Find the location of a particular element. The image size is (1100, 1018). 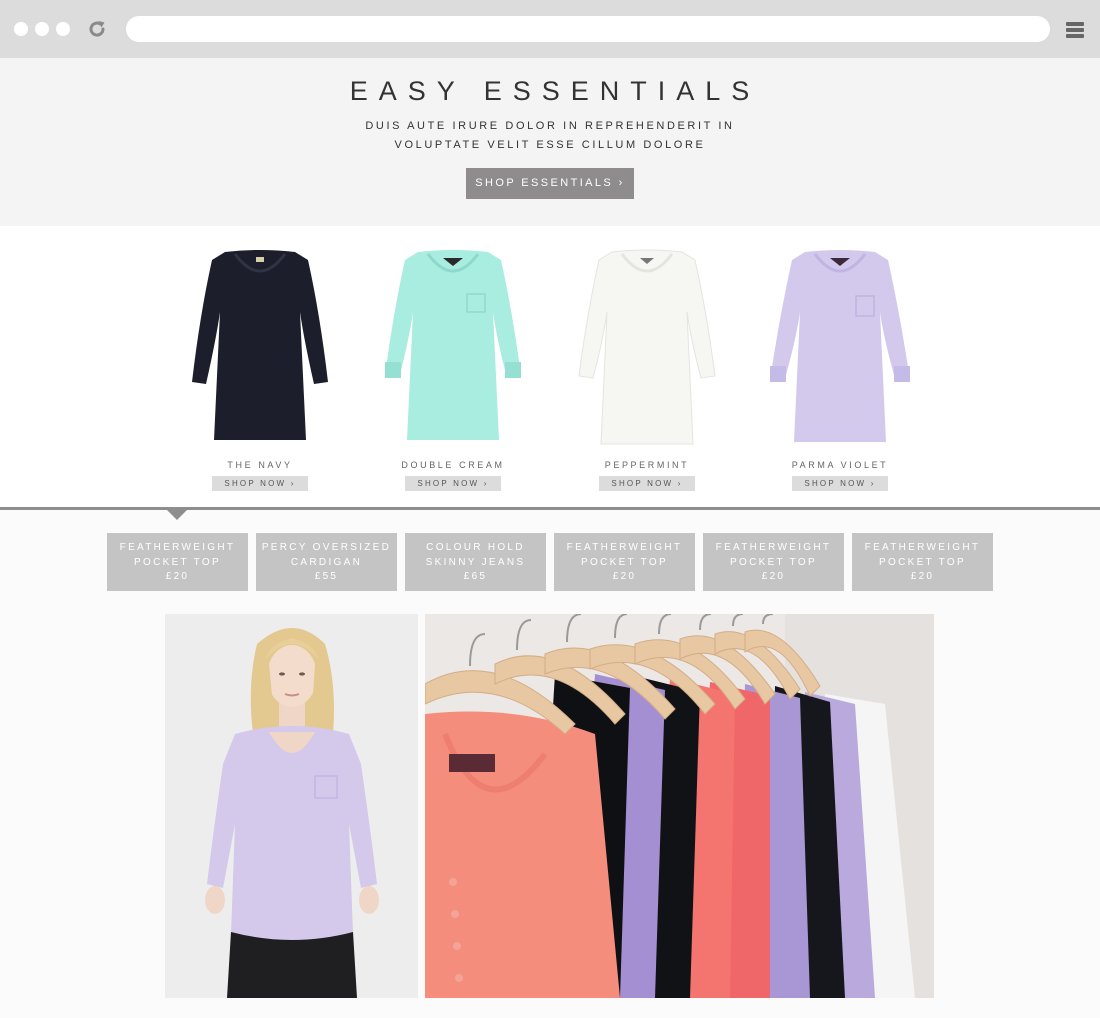

product-card: PEPPERMINT SHOP NOW › is located at coordinates (647, 367).